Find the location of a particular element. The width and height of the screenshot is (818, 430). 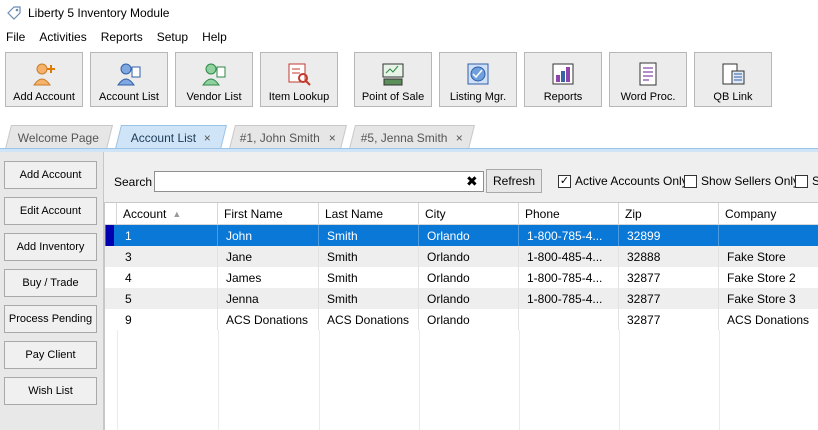

cell-phone is located at coordinates (569, 319).